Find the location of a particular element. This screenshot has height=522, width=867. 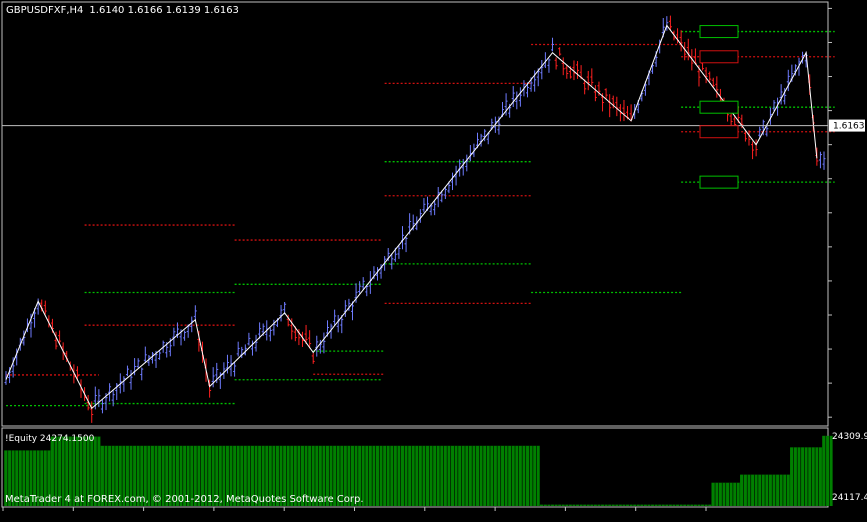

chart-title: GBPUSDFXF,H4 1.6140 1.6166 1.6139 1.6163 is located at coordinates (122, 10).